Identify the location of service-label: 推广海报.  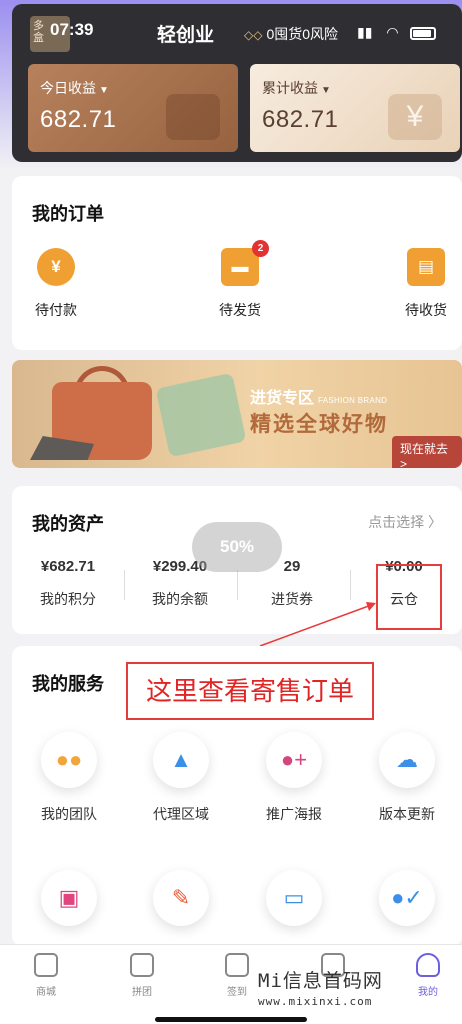
(294, 814).